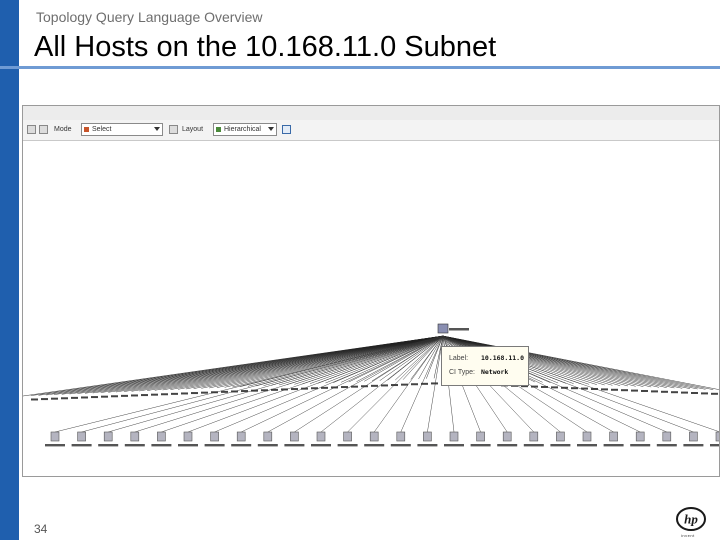  What do you see at coordinates (371, 113) in the screenshot?
I see `window-strip` at bounding box center [371, 113].